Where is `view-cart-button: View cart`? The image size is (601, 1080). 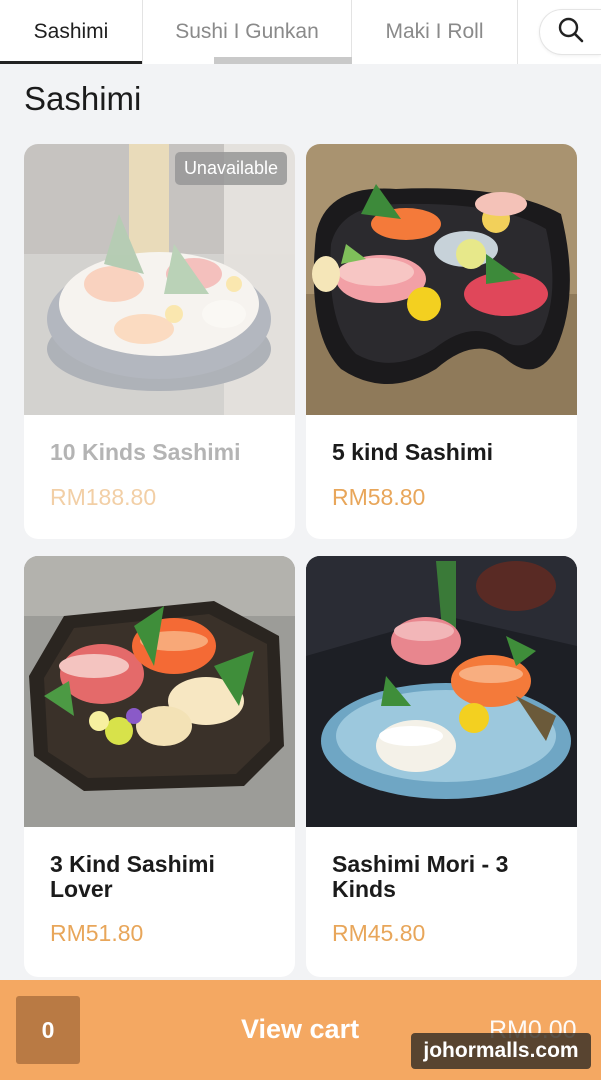
view-cart-button: View cart is located at coordinates (300, 1029).